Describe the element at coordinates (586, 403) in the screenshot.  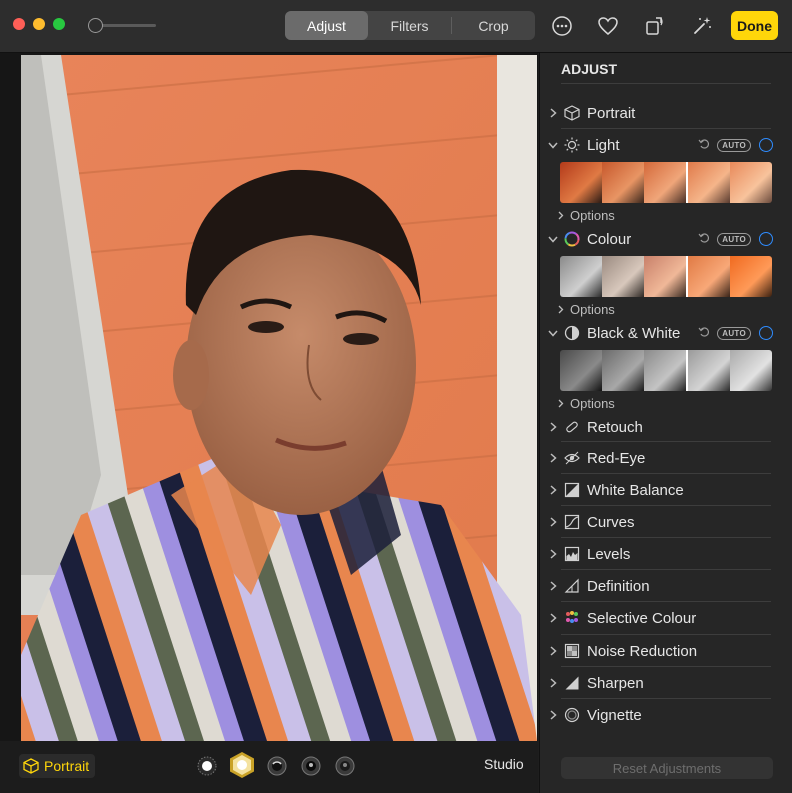
I see `bw-options-toggle: Options` at that location.